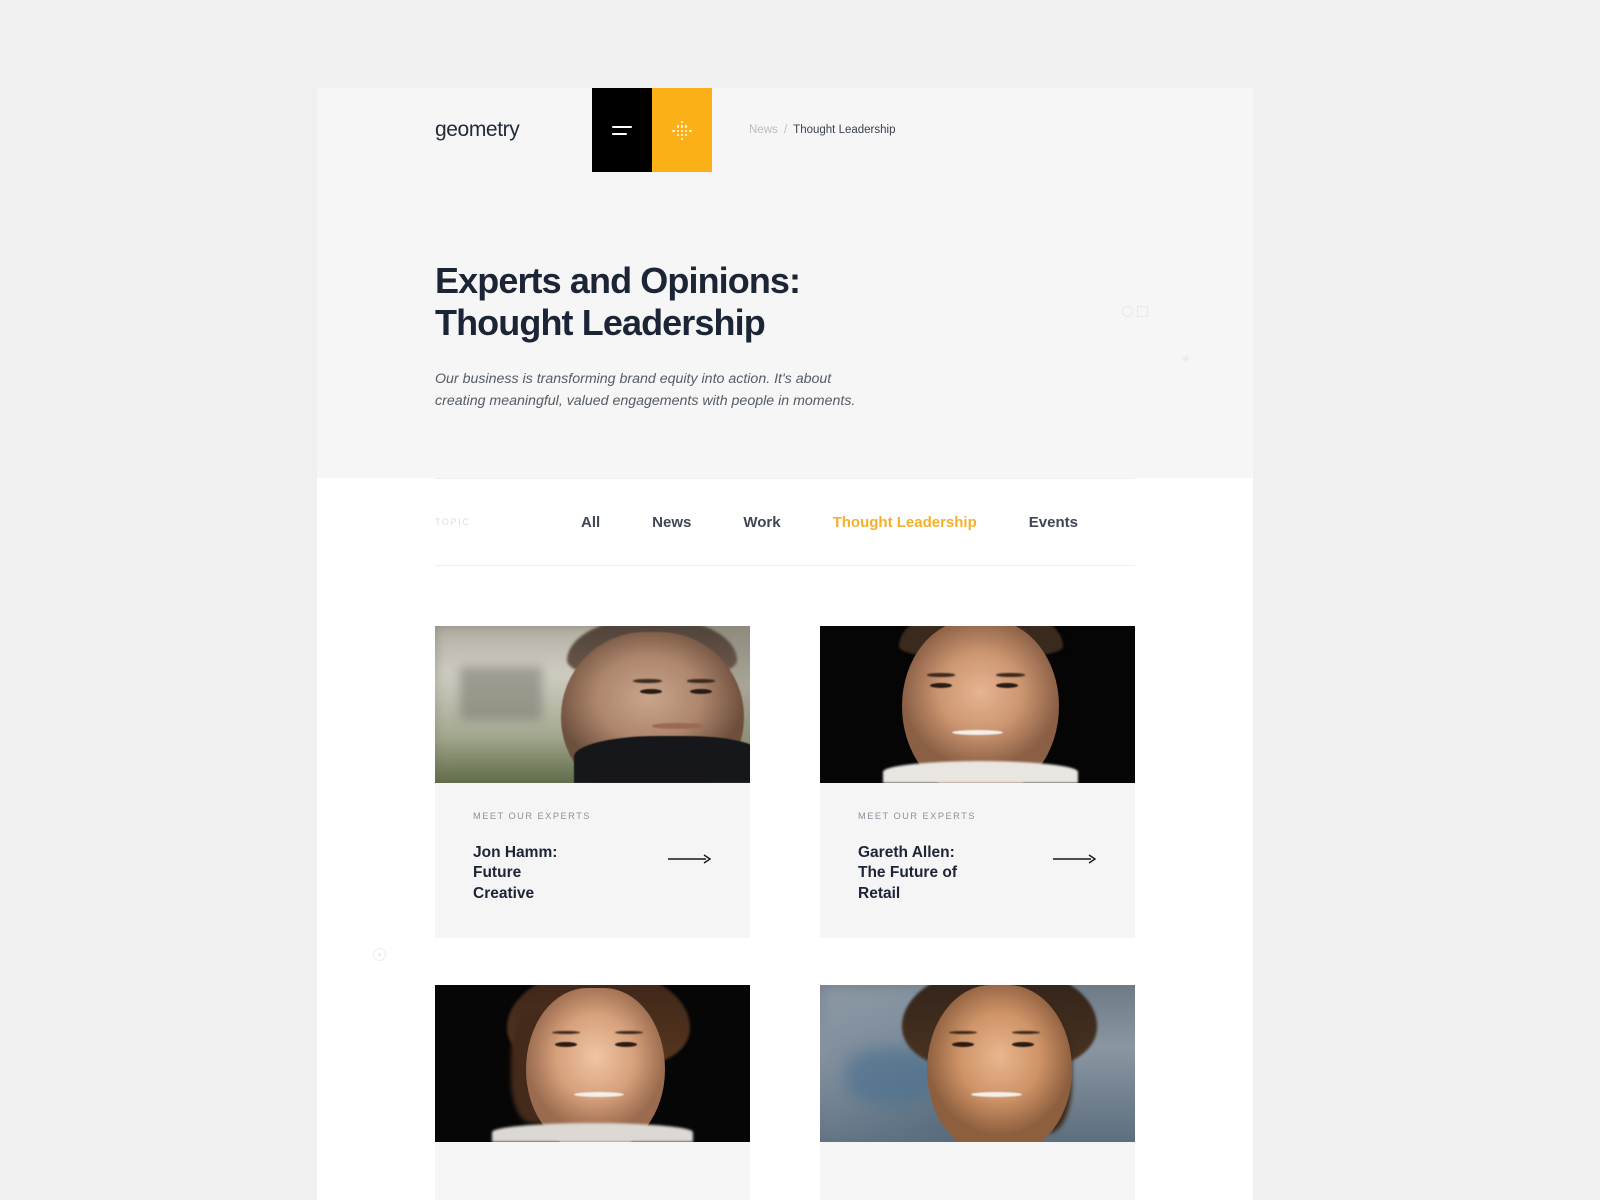 The height and width of the screenshot is (1200, 1600). I want to click on circle-square-decor-icon, so click(1135, 311).